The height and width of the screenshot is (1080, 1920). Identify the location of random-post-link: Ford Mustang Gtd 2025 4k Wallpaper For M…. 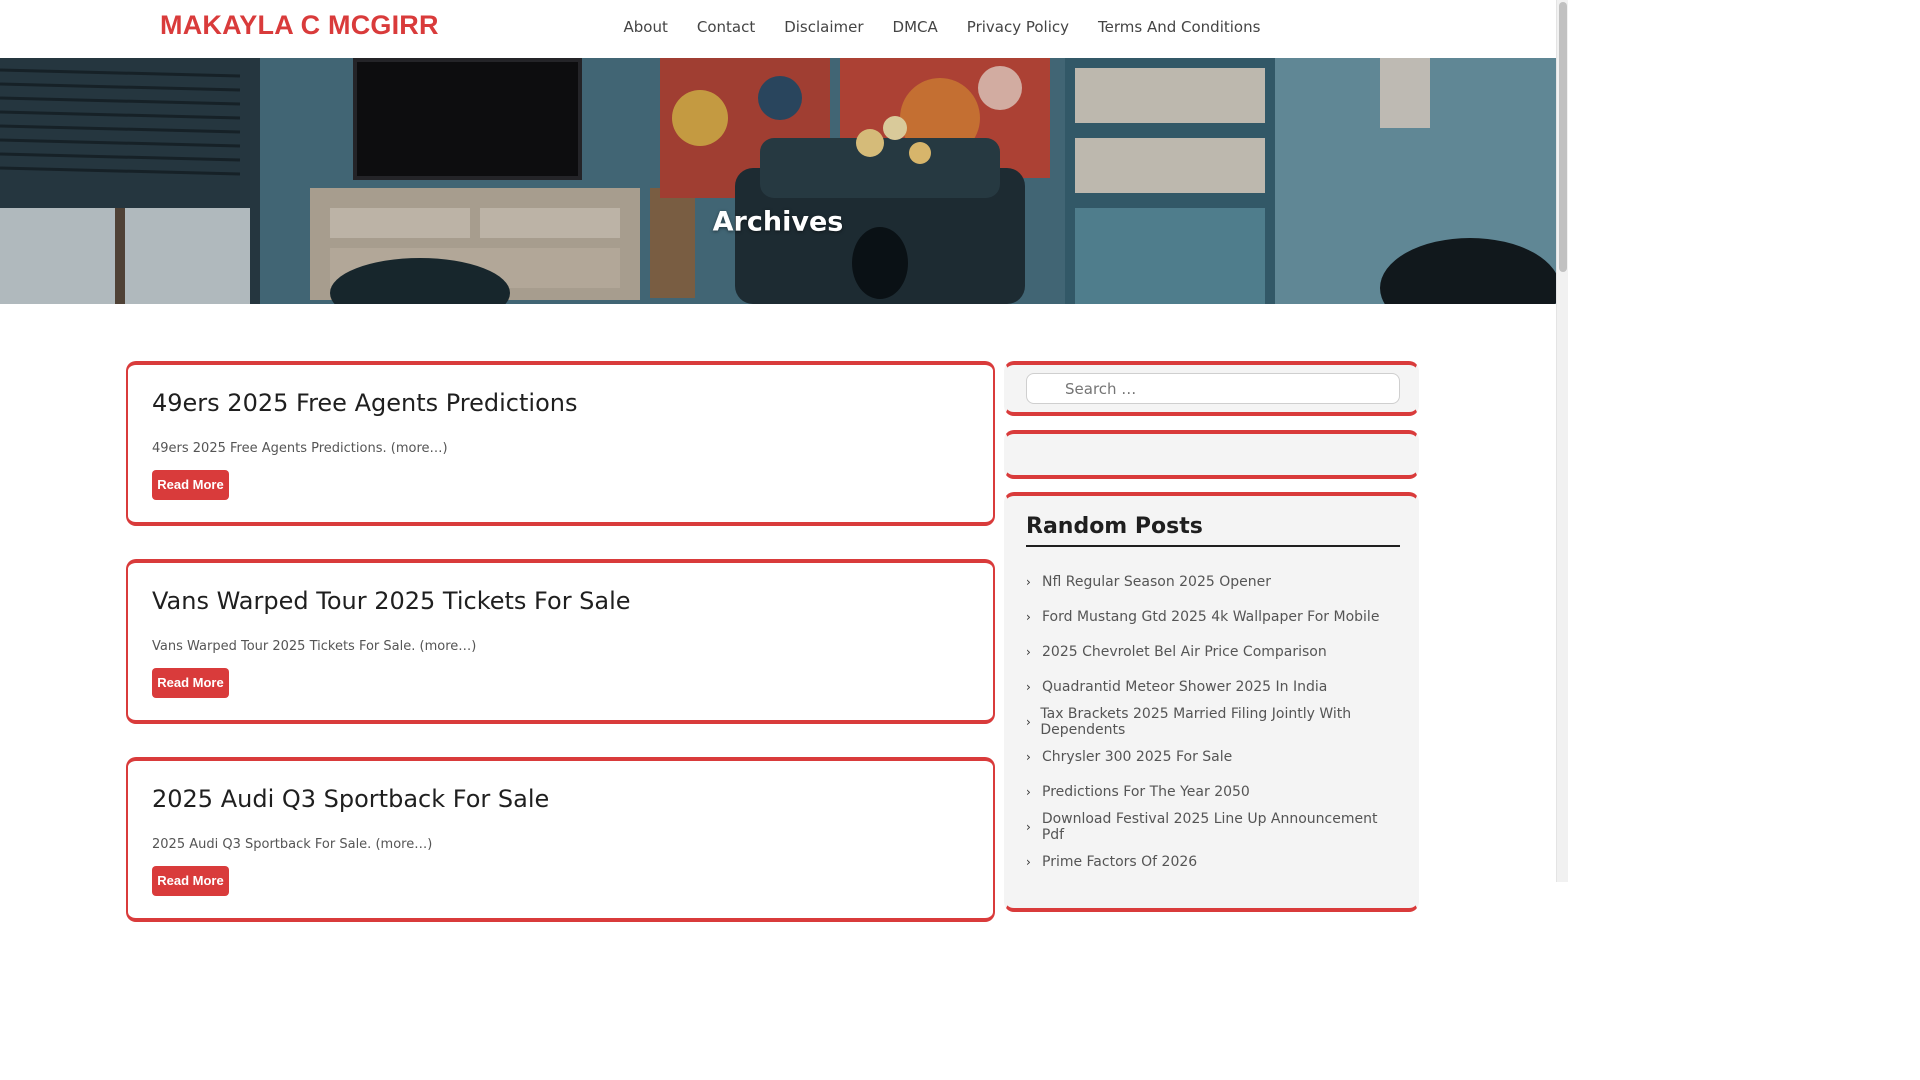
(1210, 617).